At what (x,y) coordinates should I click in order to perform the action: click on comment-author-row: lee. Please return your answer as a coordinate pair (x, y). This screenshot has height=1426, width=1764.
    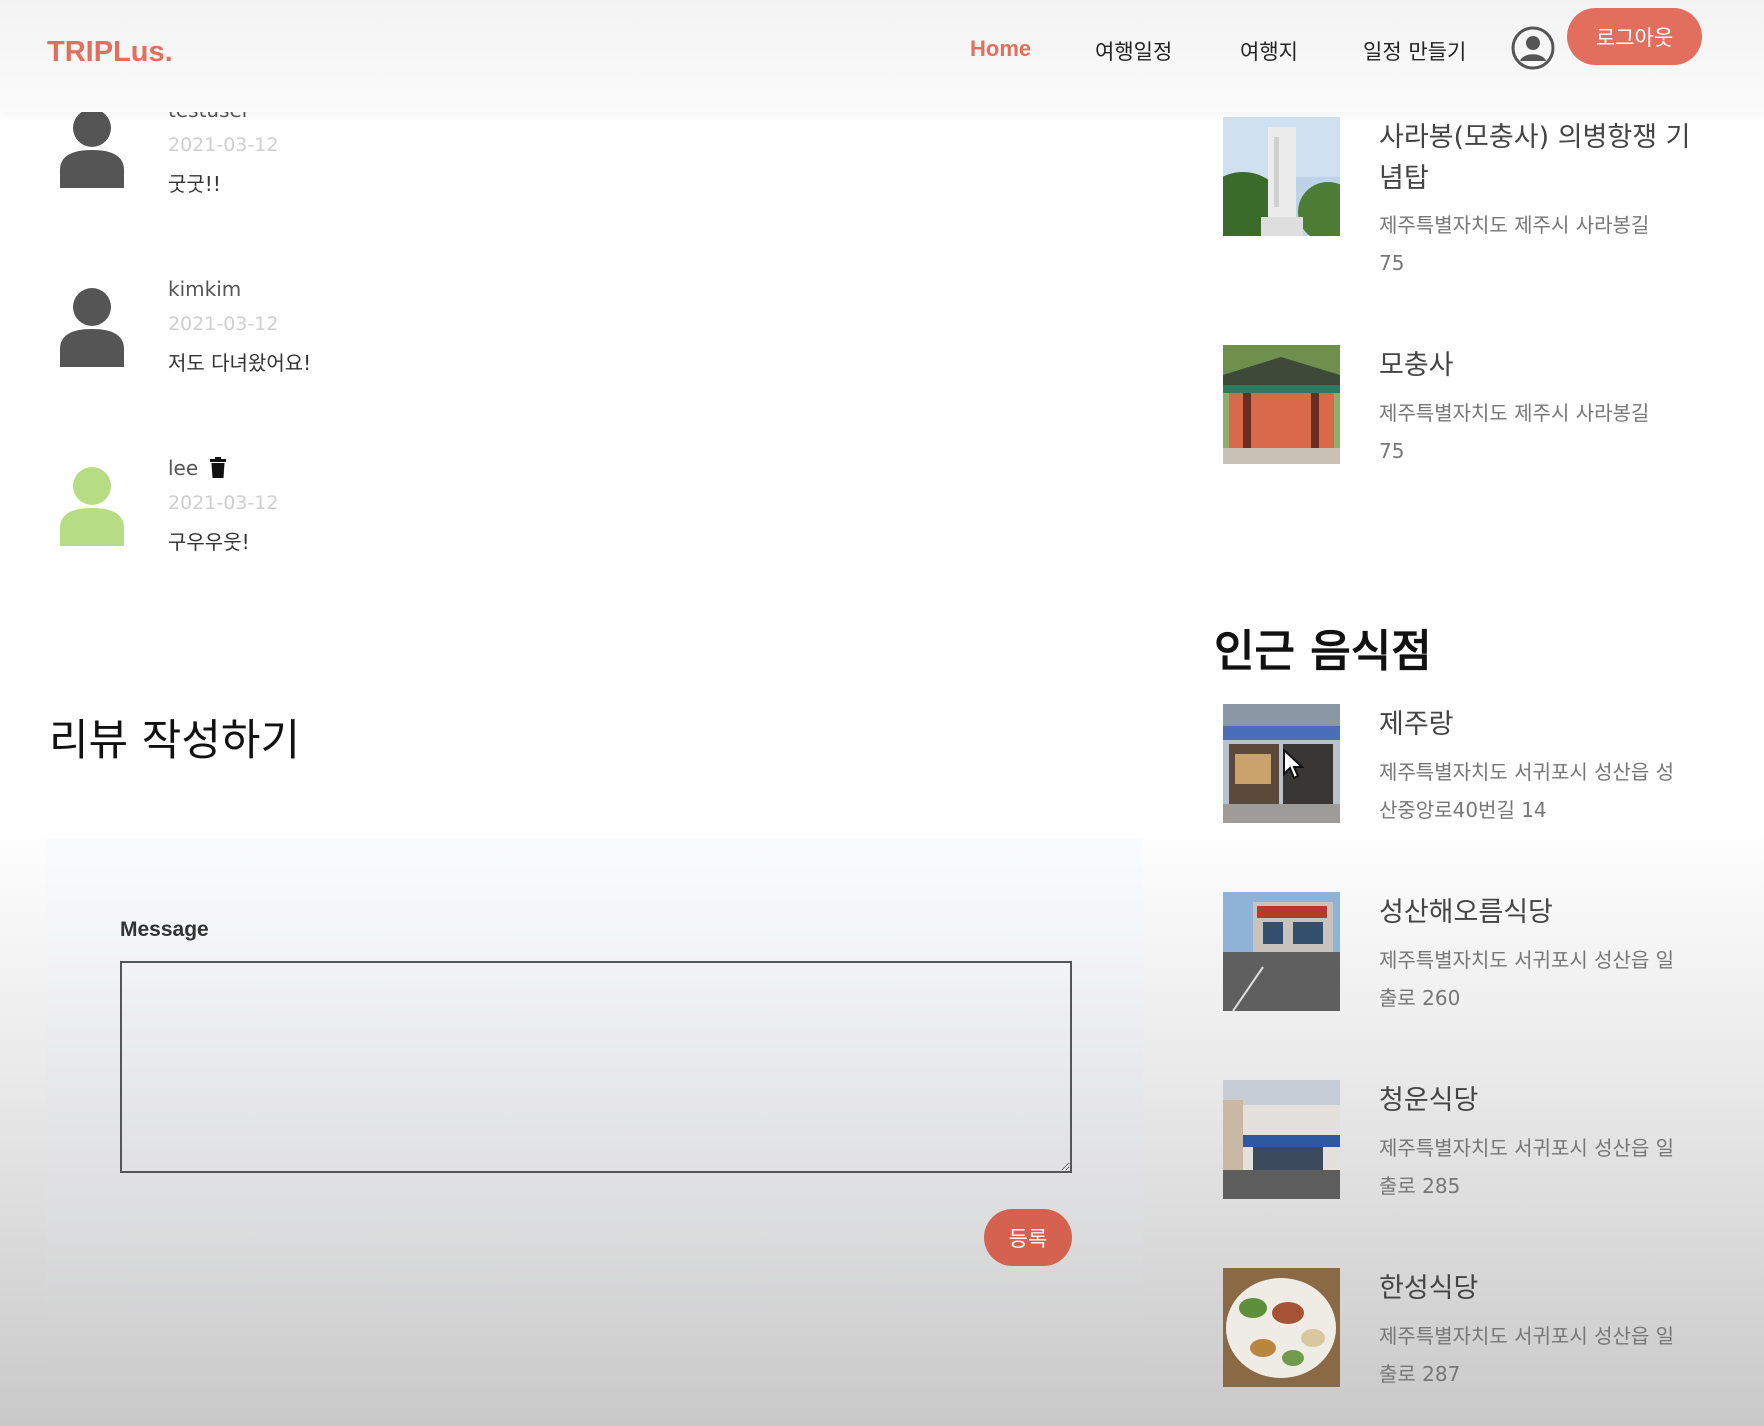
    Looking at the image, I should click on (197, 468).